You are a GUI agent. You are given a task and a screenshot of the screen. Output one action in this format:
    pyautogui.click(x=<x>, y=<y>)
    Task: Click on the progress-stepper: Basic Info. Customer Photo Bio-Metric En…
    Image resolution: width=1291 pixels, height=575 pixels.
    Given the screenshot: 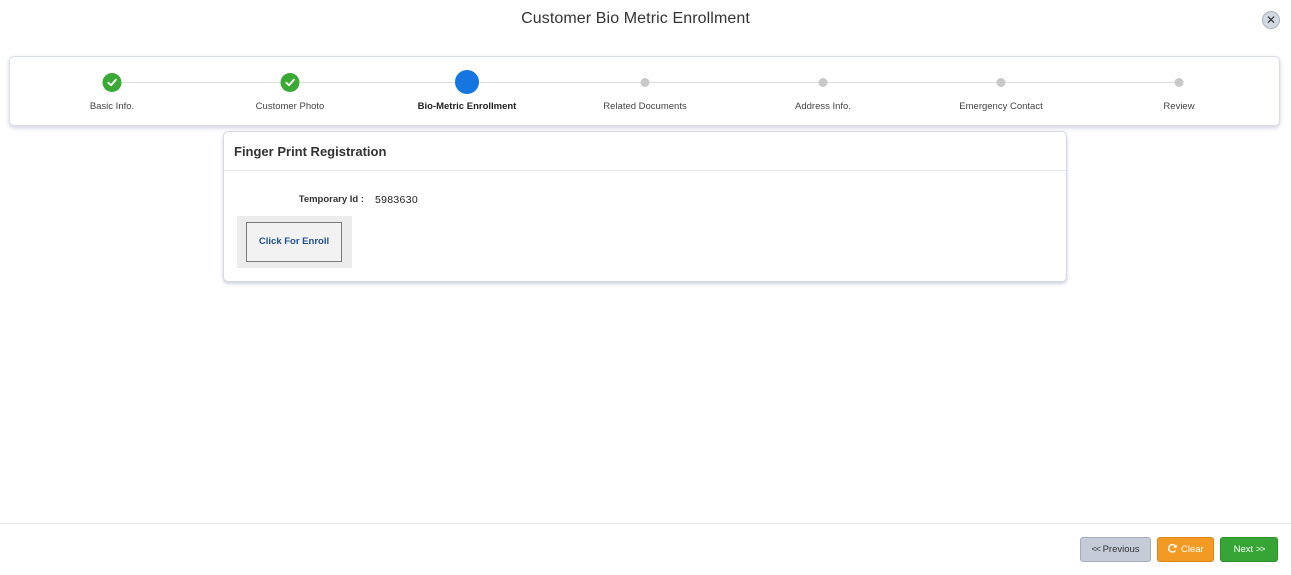 What is the action you would take?
    pyautogui.click(x=644, y=91)
    